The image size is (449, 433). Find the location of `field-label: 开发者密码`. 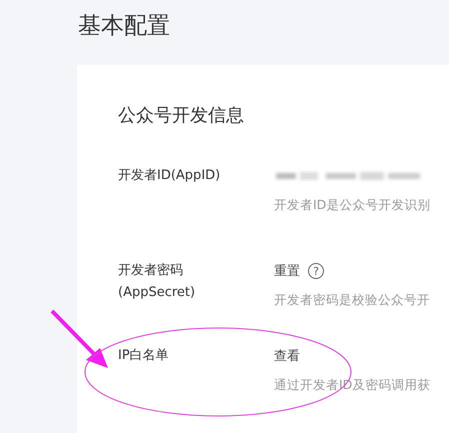

field-label: 开发者密码 is located at coordinates (150, 271).